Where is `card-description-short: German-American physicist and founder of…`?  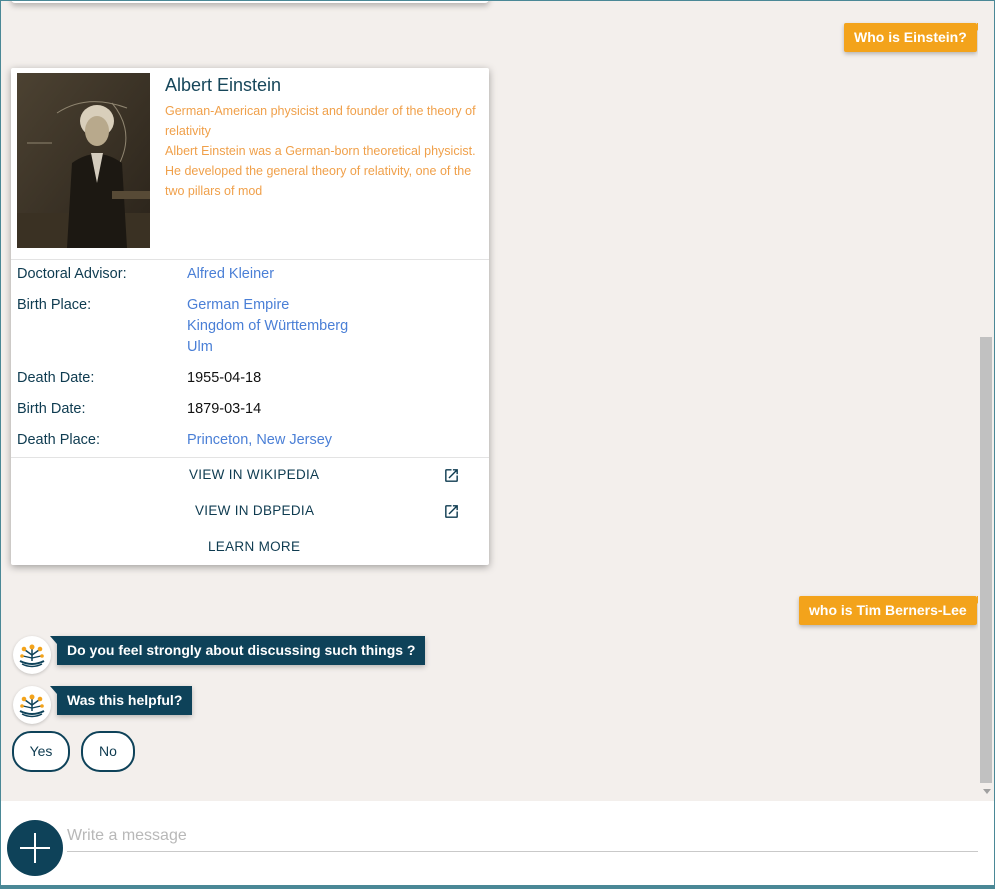 card-description-short: German-American physicist and founder of… is located at coordinates (320, 121).